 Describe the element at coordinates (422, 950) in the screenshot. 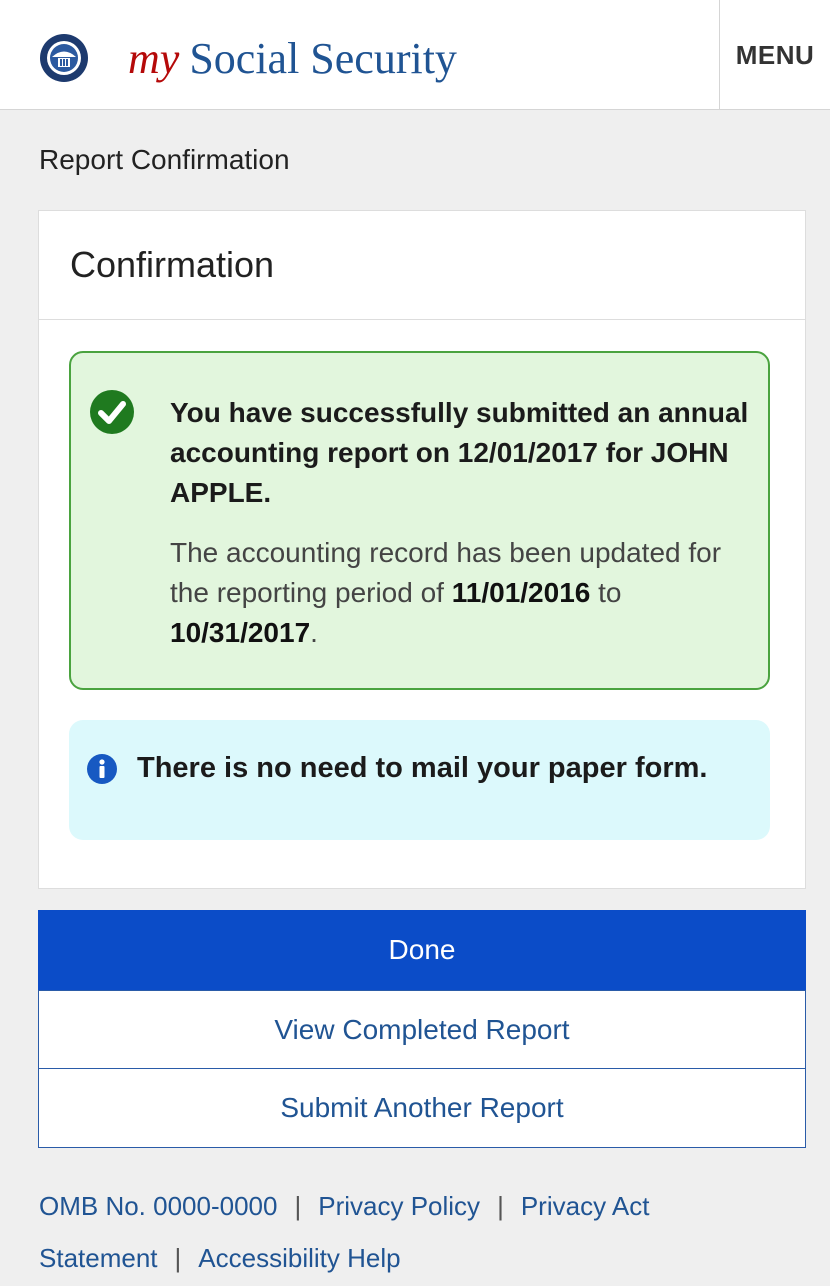

I see `done-button: Done` at that location.